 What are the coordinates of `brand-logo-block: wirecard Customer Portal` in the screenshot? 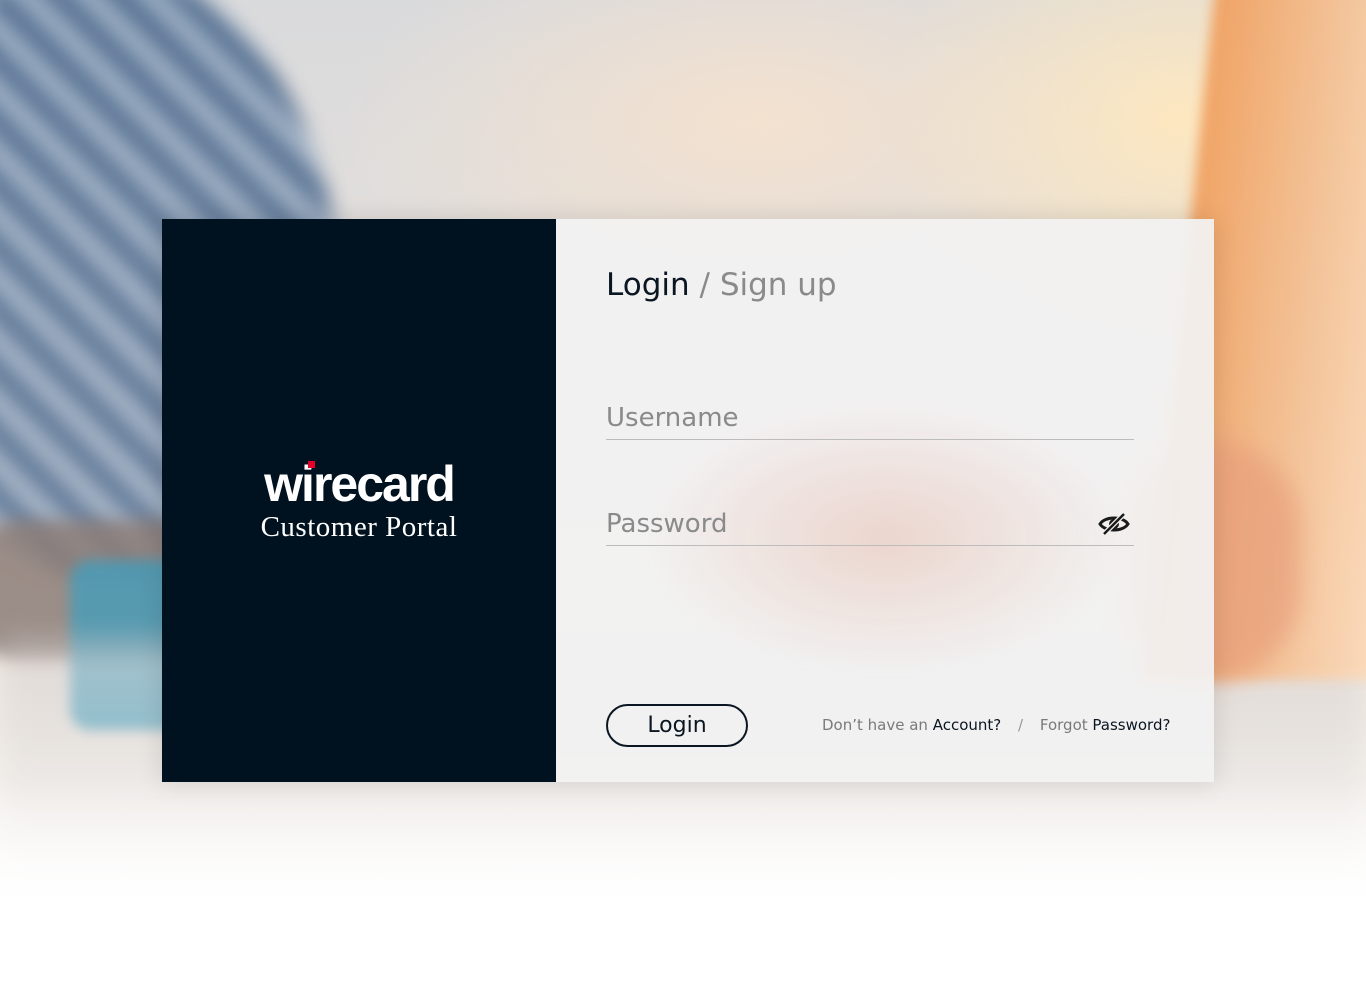 It's located at (359, 501).